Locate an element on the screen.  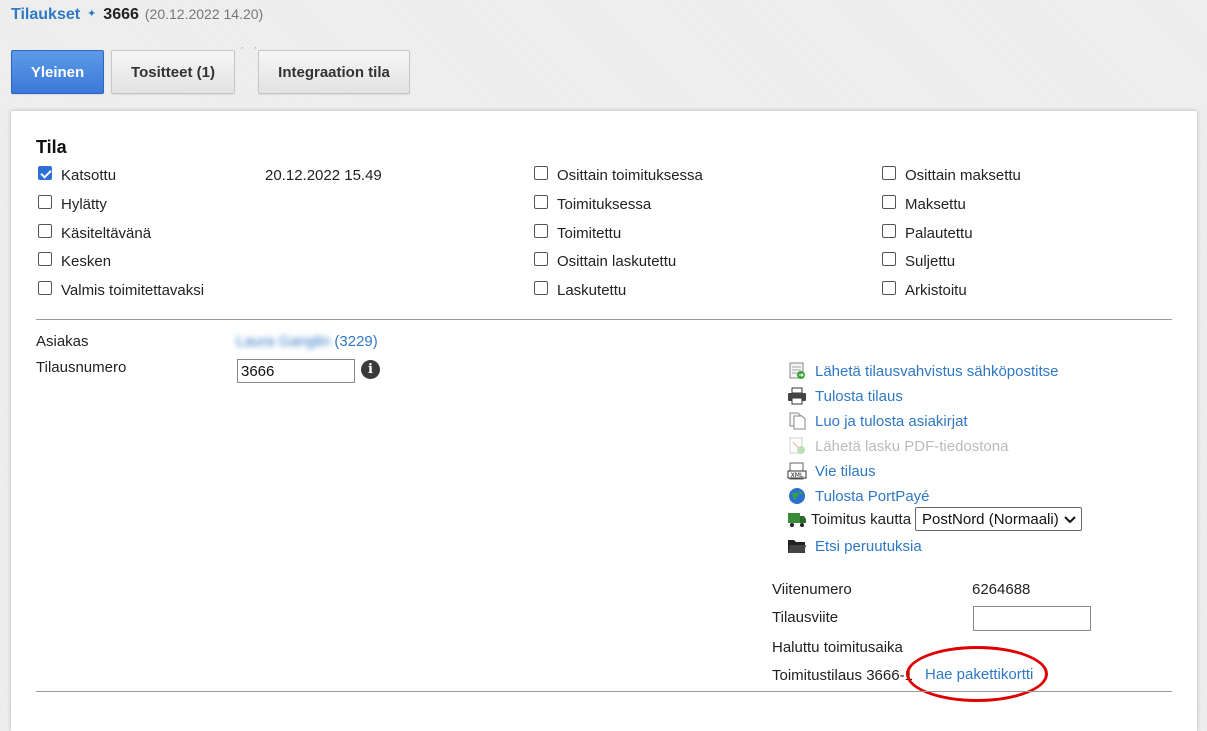
shipping-method-select: PostNord (Normaali) is located at coordinates (998, 519).